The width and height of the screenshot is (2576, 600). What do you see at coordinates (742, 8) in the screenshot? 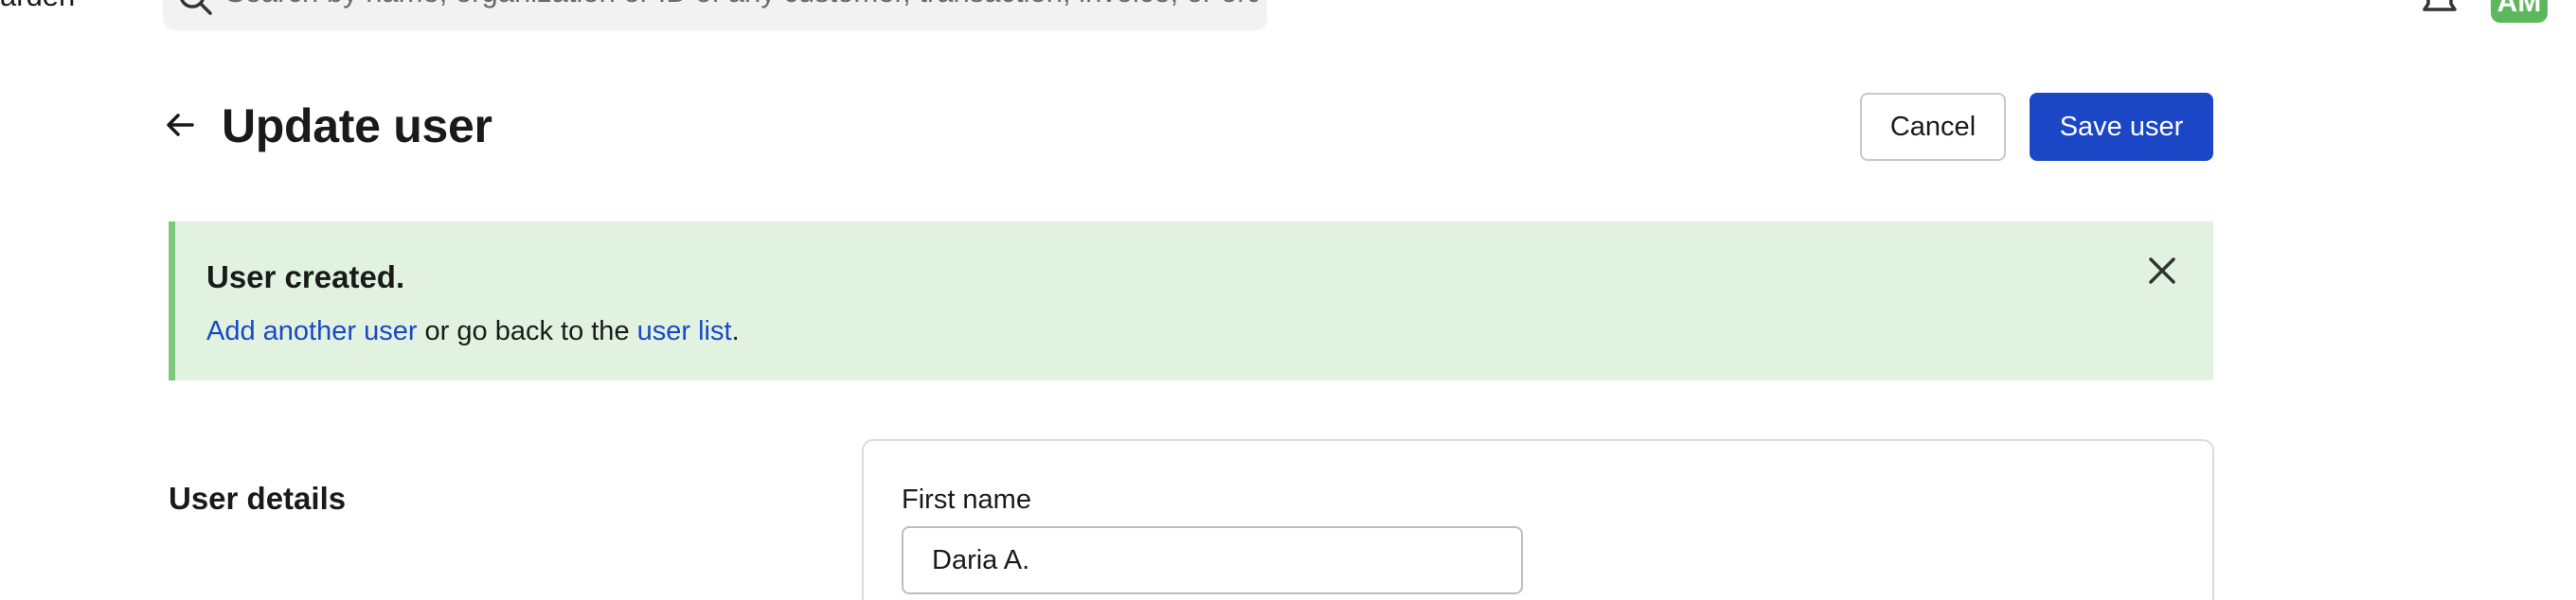
I see `search-input` at bounding box center [742, 8].